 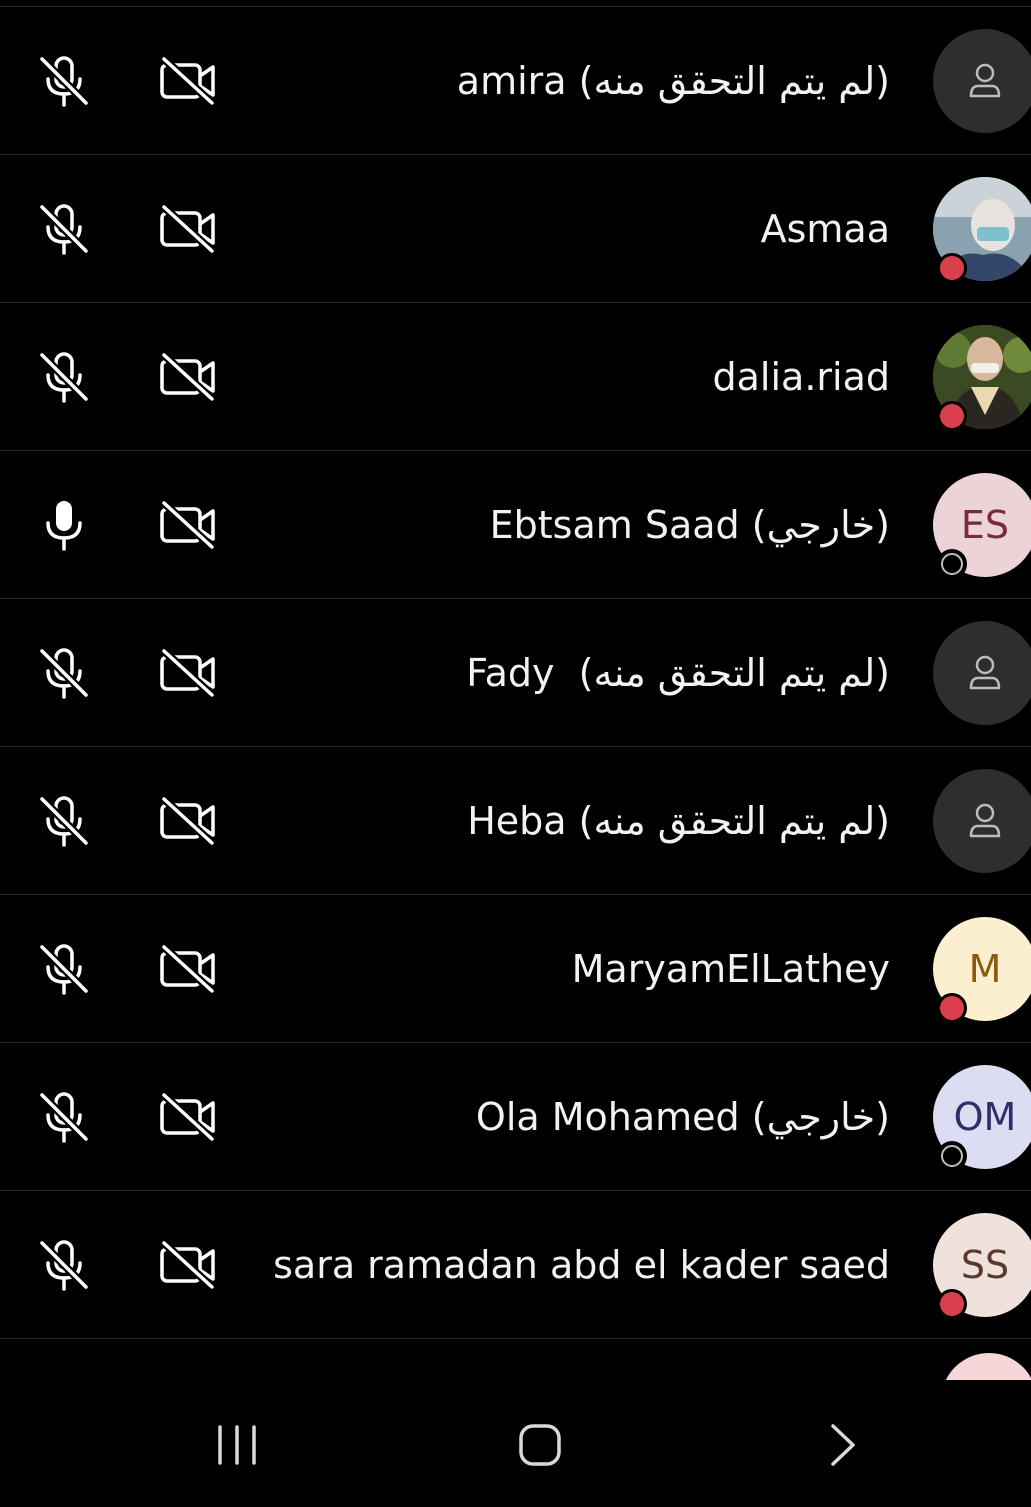 I want to click on participant-row: Ola Mohamed (خارجي) OM, so click(x=515, y=1117).